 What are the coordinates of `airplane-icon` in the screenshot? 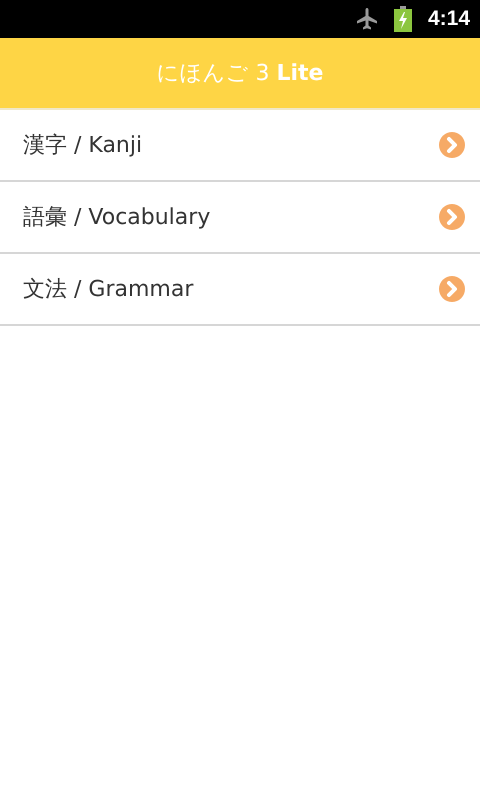 It's located at (367, 19).